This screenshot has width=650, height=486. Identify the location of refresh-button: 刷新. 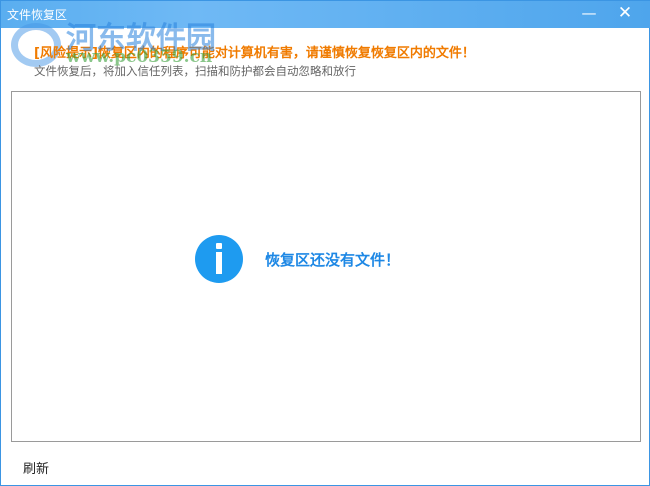
(36, 467).